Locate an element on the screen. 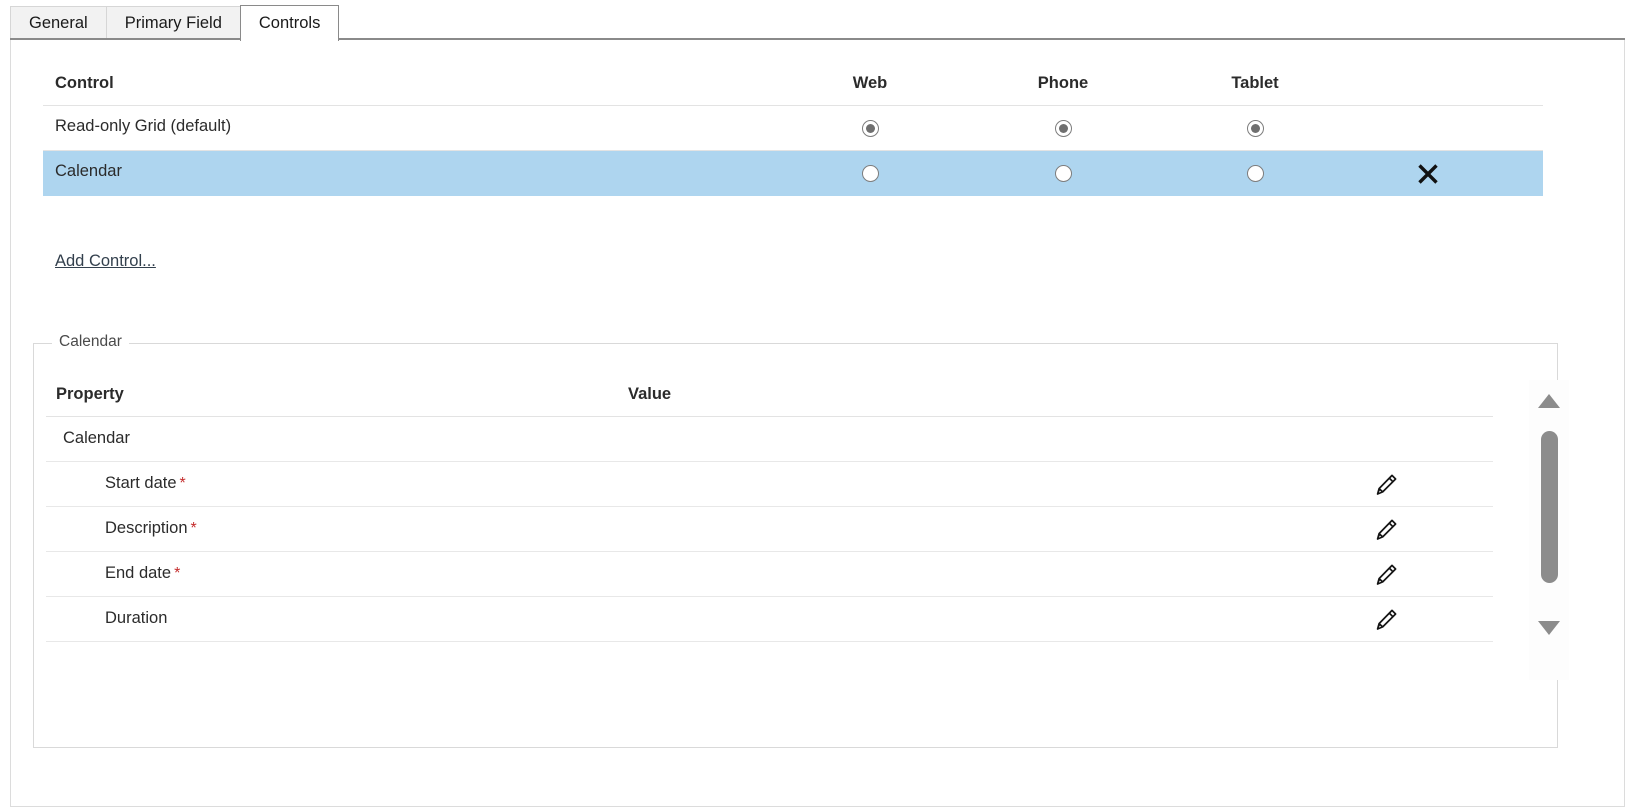 This screenshot has height=807, width=1625. tab-general-label: General is located at coordinates (58, 23).